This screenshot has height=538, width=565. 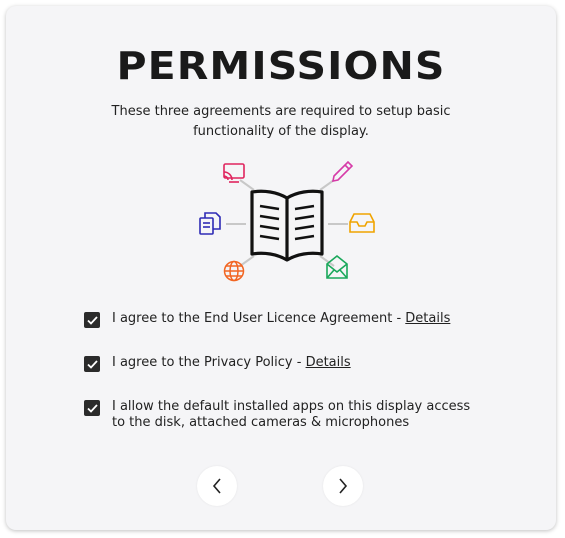 What do you see at coordinates (337, 266) in the screenshot?
I see `mail-icon` at bounding box center [337, 266].